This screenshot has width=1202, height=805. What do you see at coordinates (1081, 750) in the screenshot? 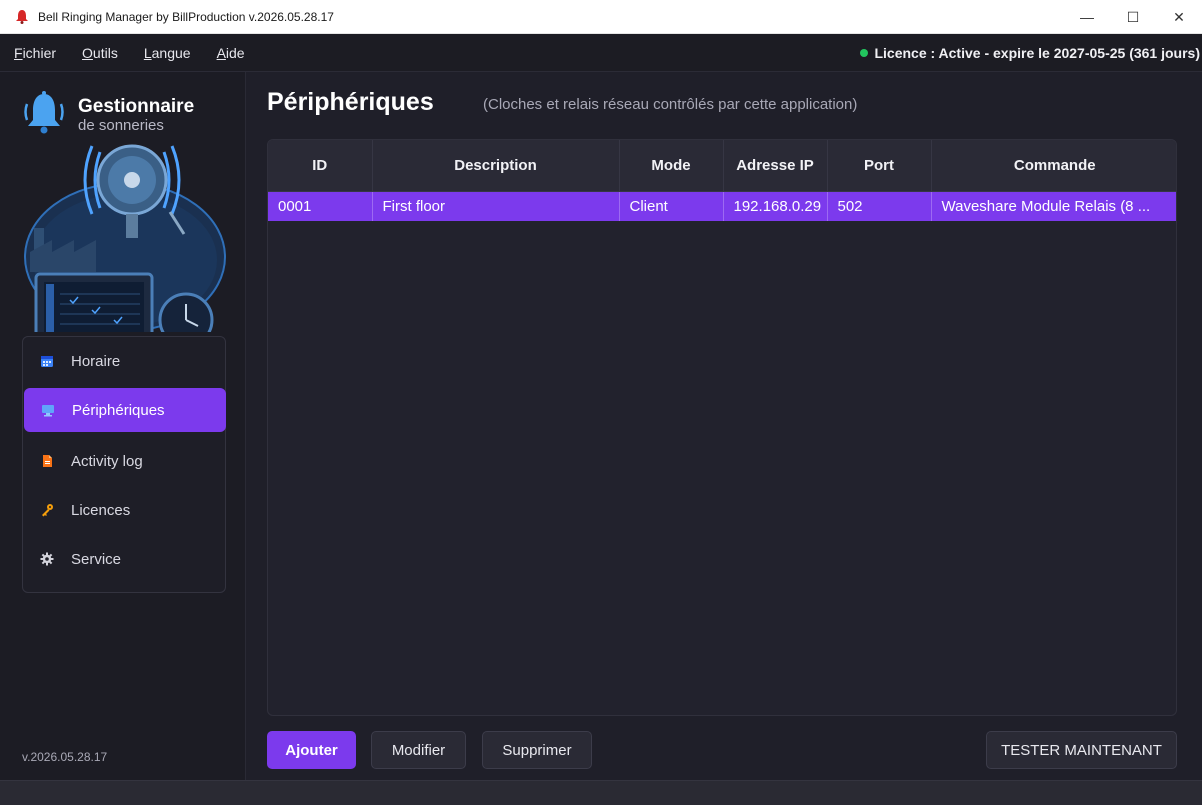
I see `test-now-button: TESTER MAINTENANT` at bounding box center [1081, 750].